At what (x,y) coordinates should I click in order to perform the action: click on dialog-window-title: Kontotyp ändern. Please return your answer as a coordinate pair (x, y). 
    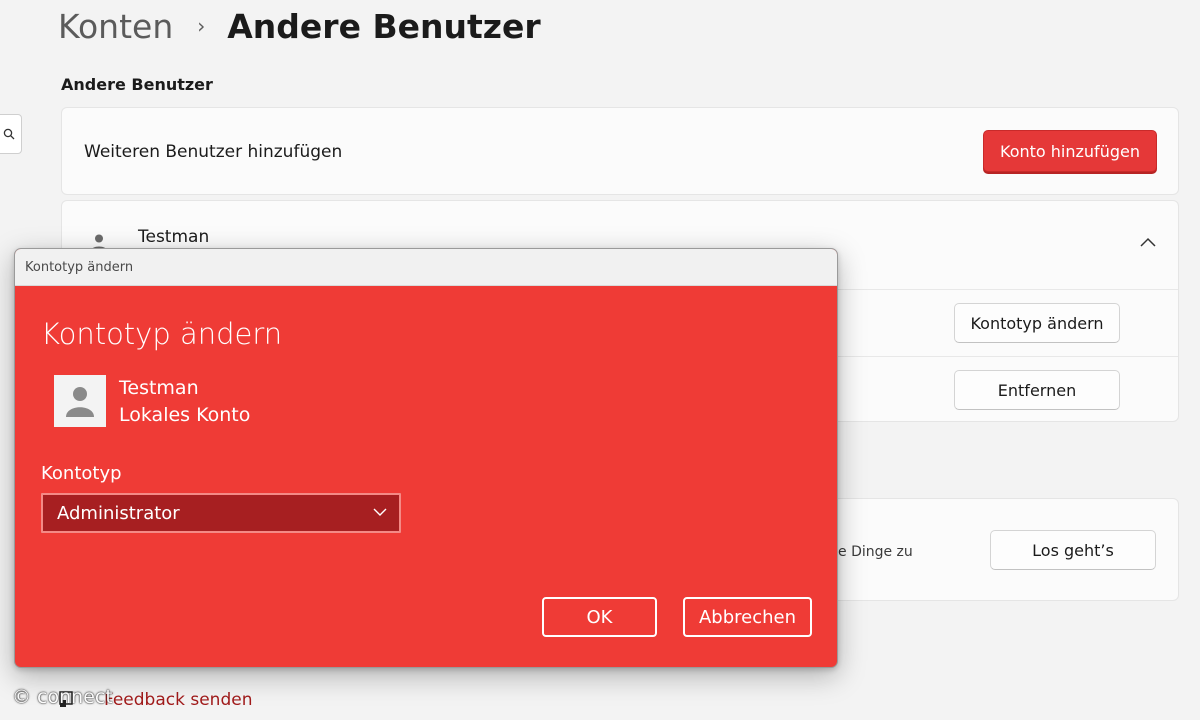
    Looking at the image, I should click on (79, 267).